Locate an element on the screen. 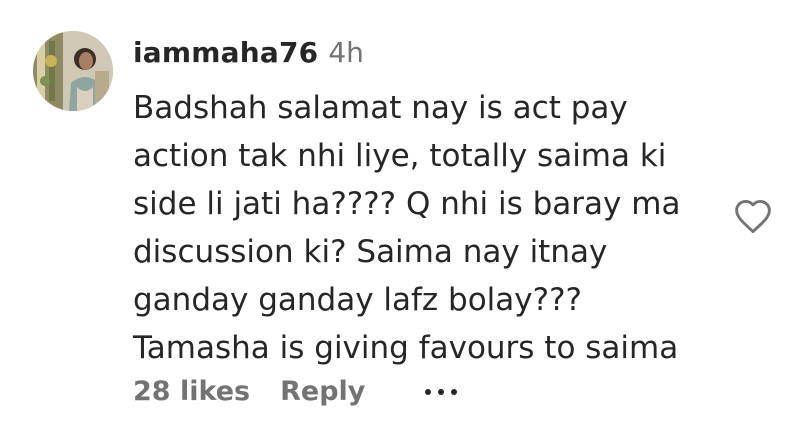 This screenshot has width=791, height=431. likes-count: 28 likes is located at coordinates (191, 391).